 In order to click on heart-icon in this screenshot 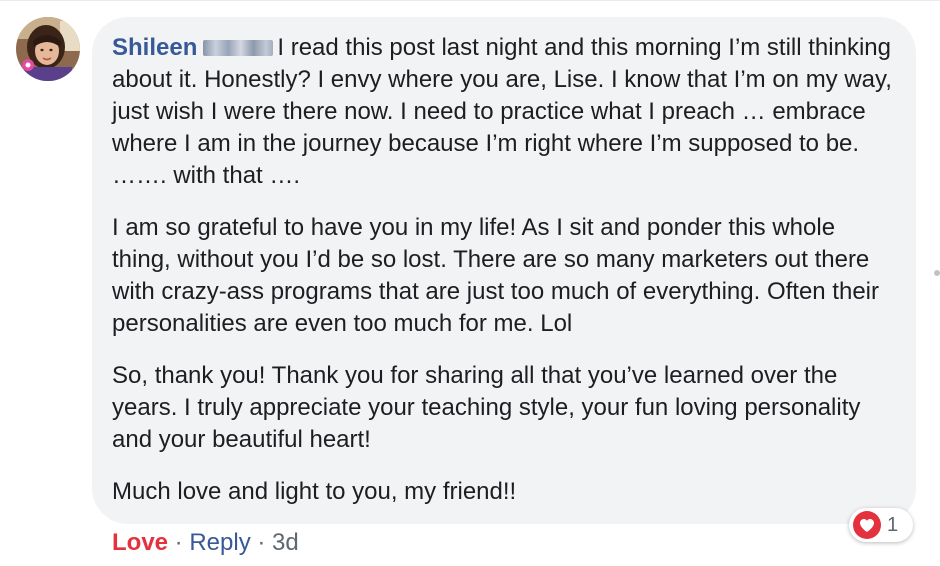, I will do `click(867, 525)`.